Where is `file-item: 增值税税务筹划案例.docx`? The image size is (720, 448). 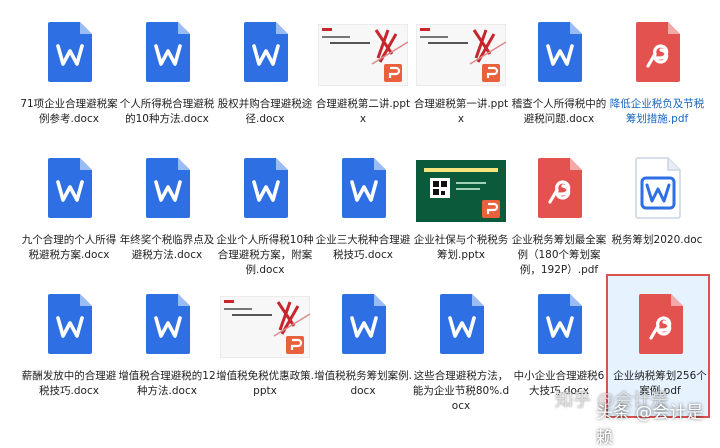
file-item: 增值税税务筹划案例.docx is located at coordinates (363, 353).